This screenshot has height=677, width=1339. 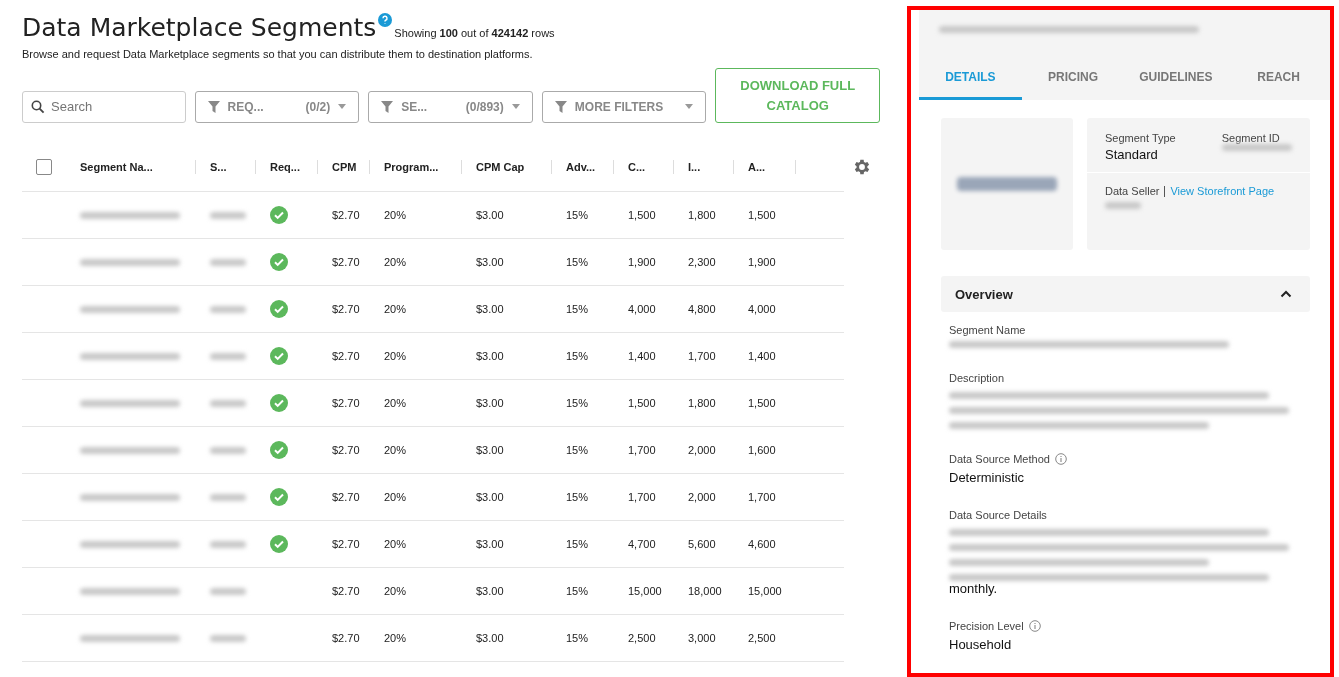 I want to click on table-cell: 3,000, so click(x=702, y=638).